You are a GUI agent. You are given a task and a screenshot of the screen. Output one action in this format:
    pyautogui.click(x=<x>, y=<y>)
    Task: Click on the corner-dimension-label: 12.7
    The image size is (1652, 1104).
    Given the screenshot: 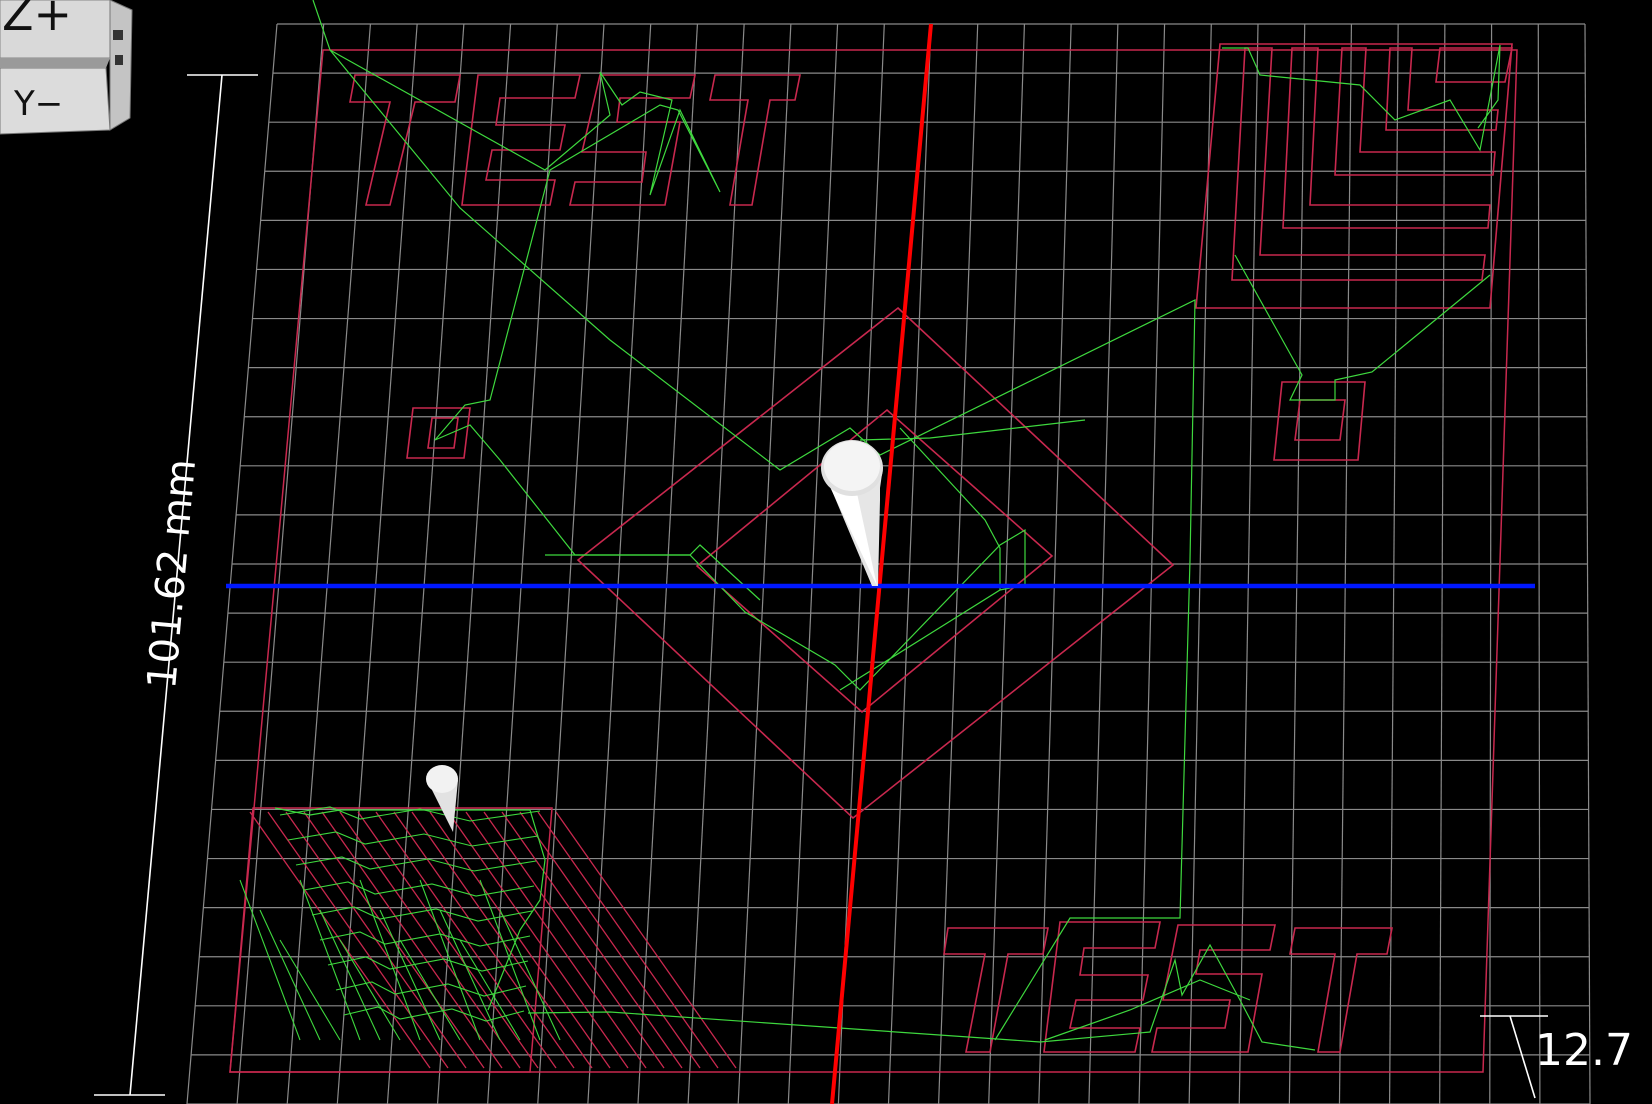 What is the action you would take?
    pyautogui.click(x=1584, y=1050)
    